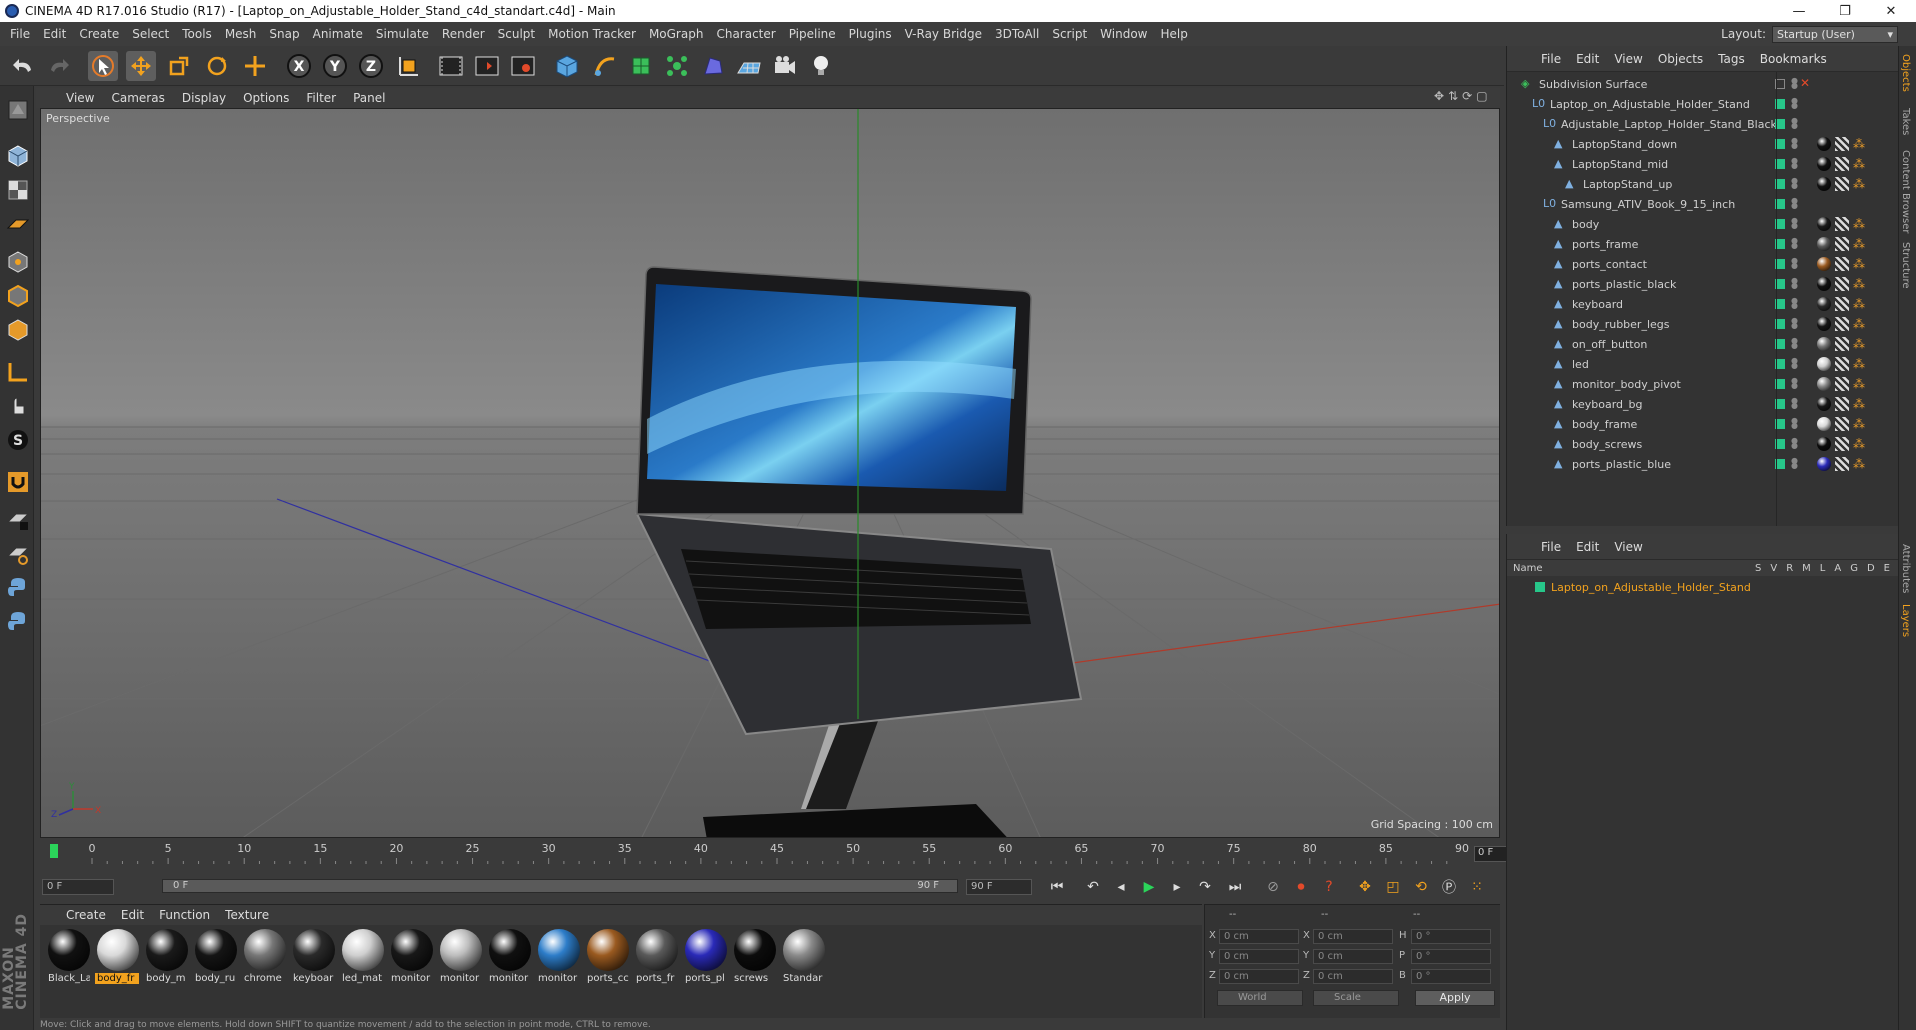  I want to click on key-position-icon: ✥, so click(1365, 887).